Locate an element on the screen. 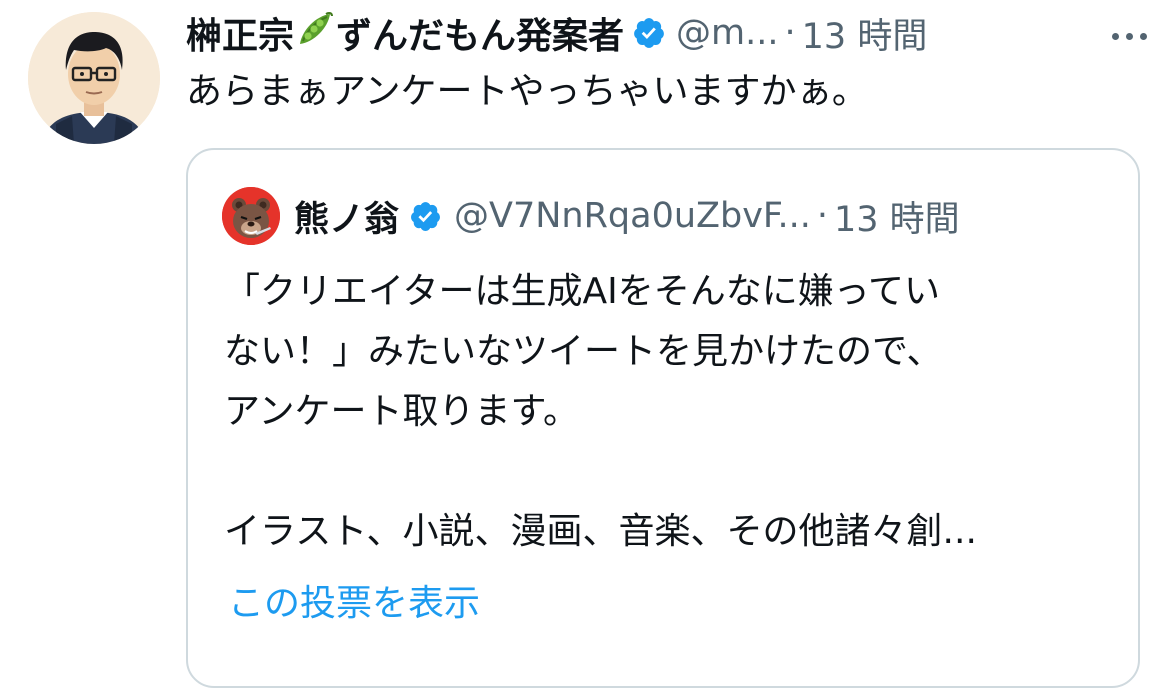  author-avatar is located at coordinates (94, 78).